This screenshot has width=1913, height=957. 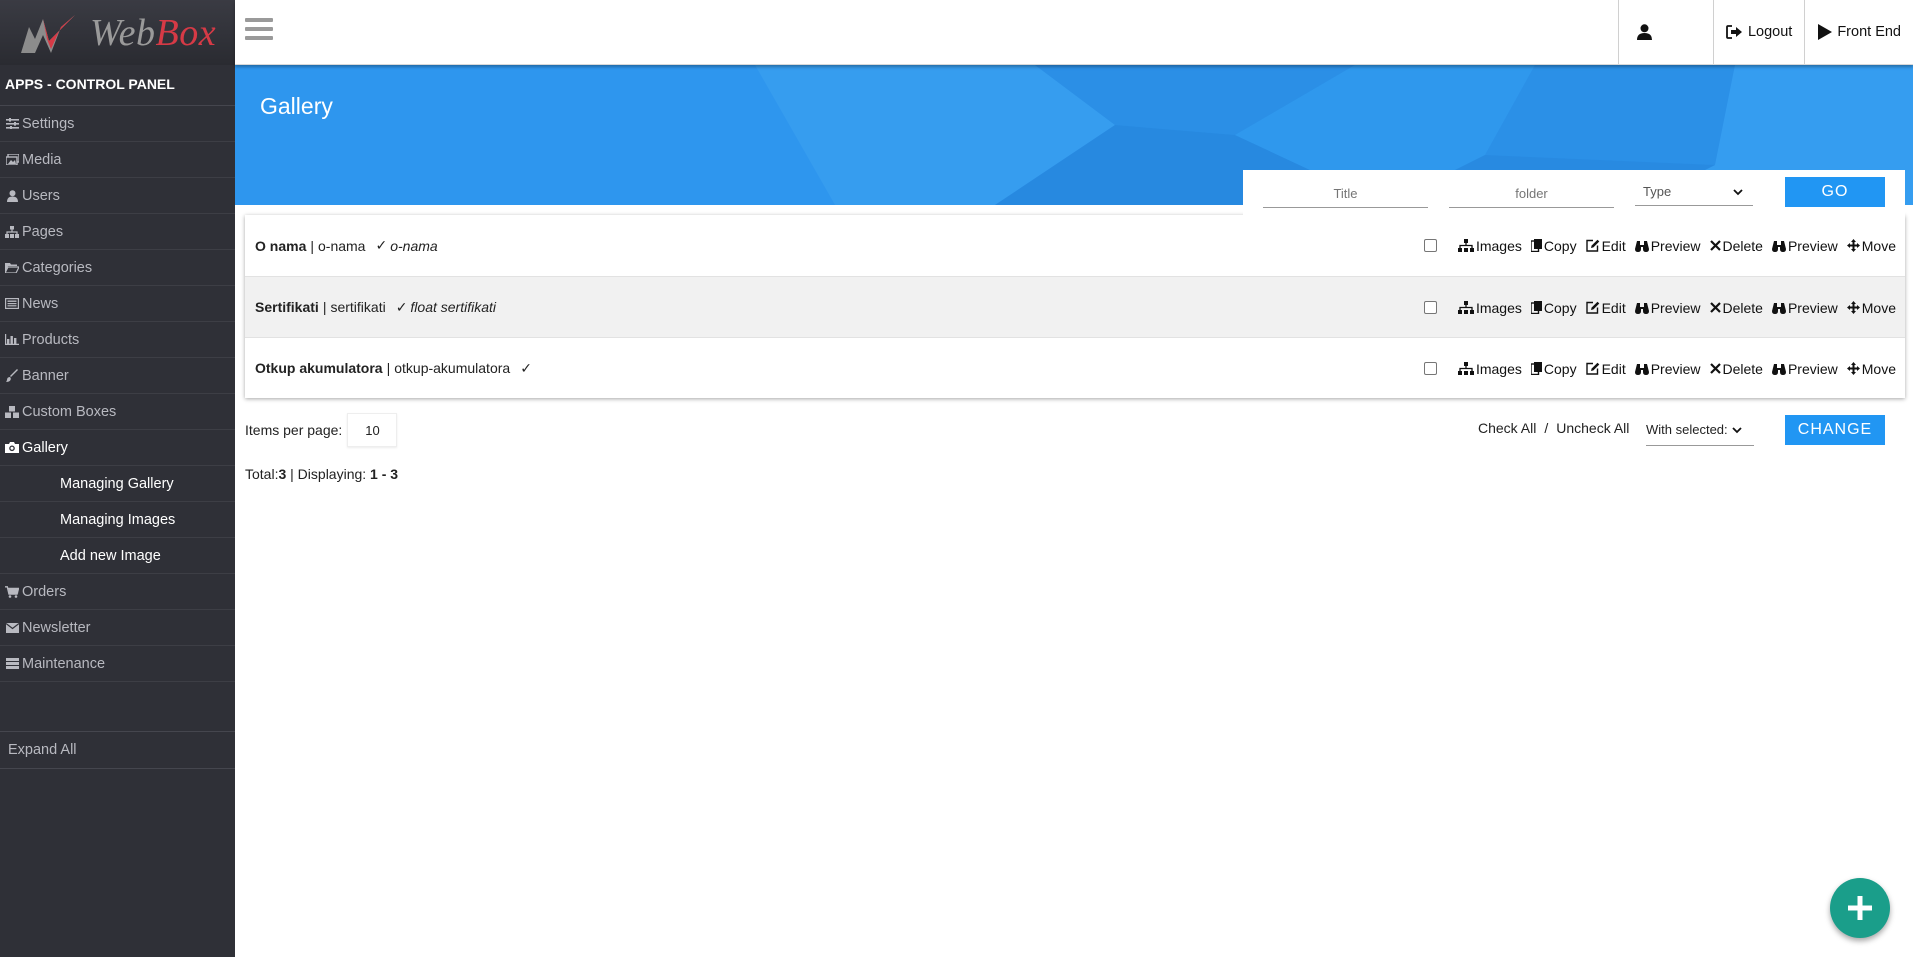 I want to click on close-icon, so click(x=1715, y=245).